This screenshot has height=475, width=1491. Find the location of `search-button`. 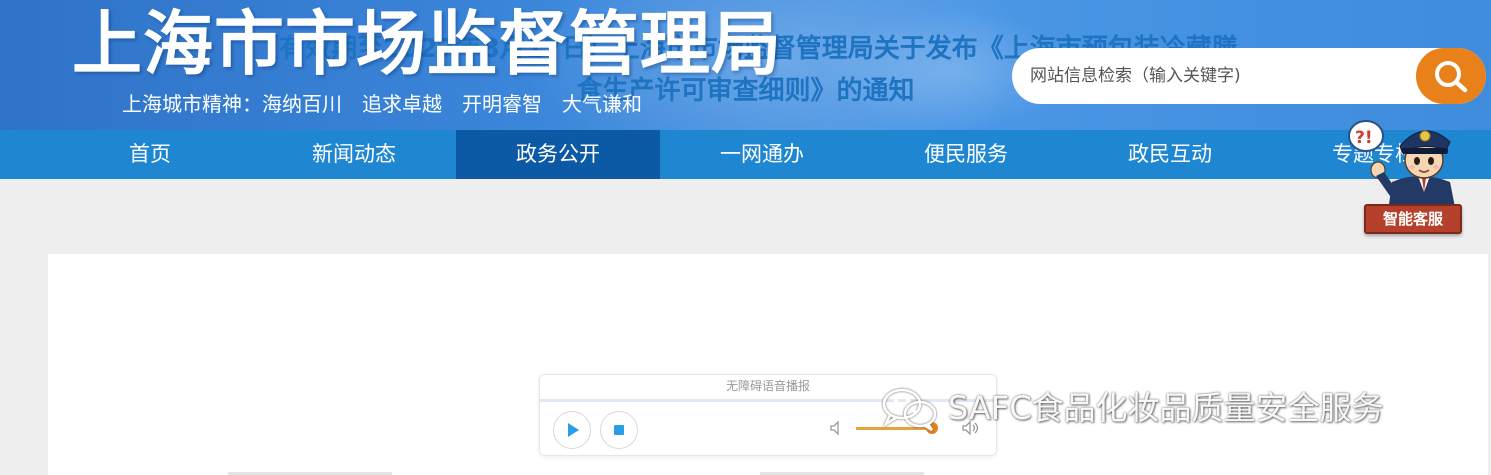

search-button is located at coordinates (1451, 76).